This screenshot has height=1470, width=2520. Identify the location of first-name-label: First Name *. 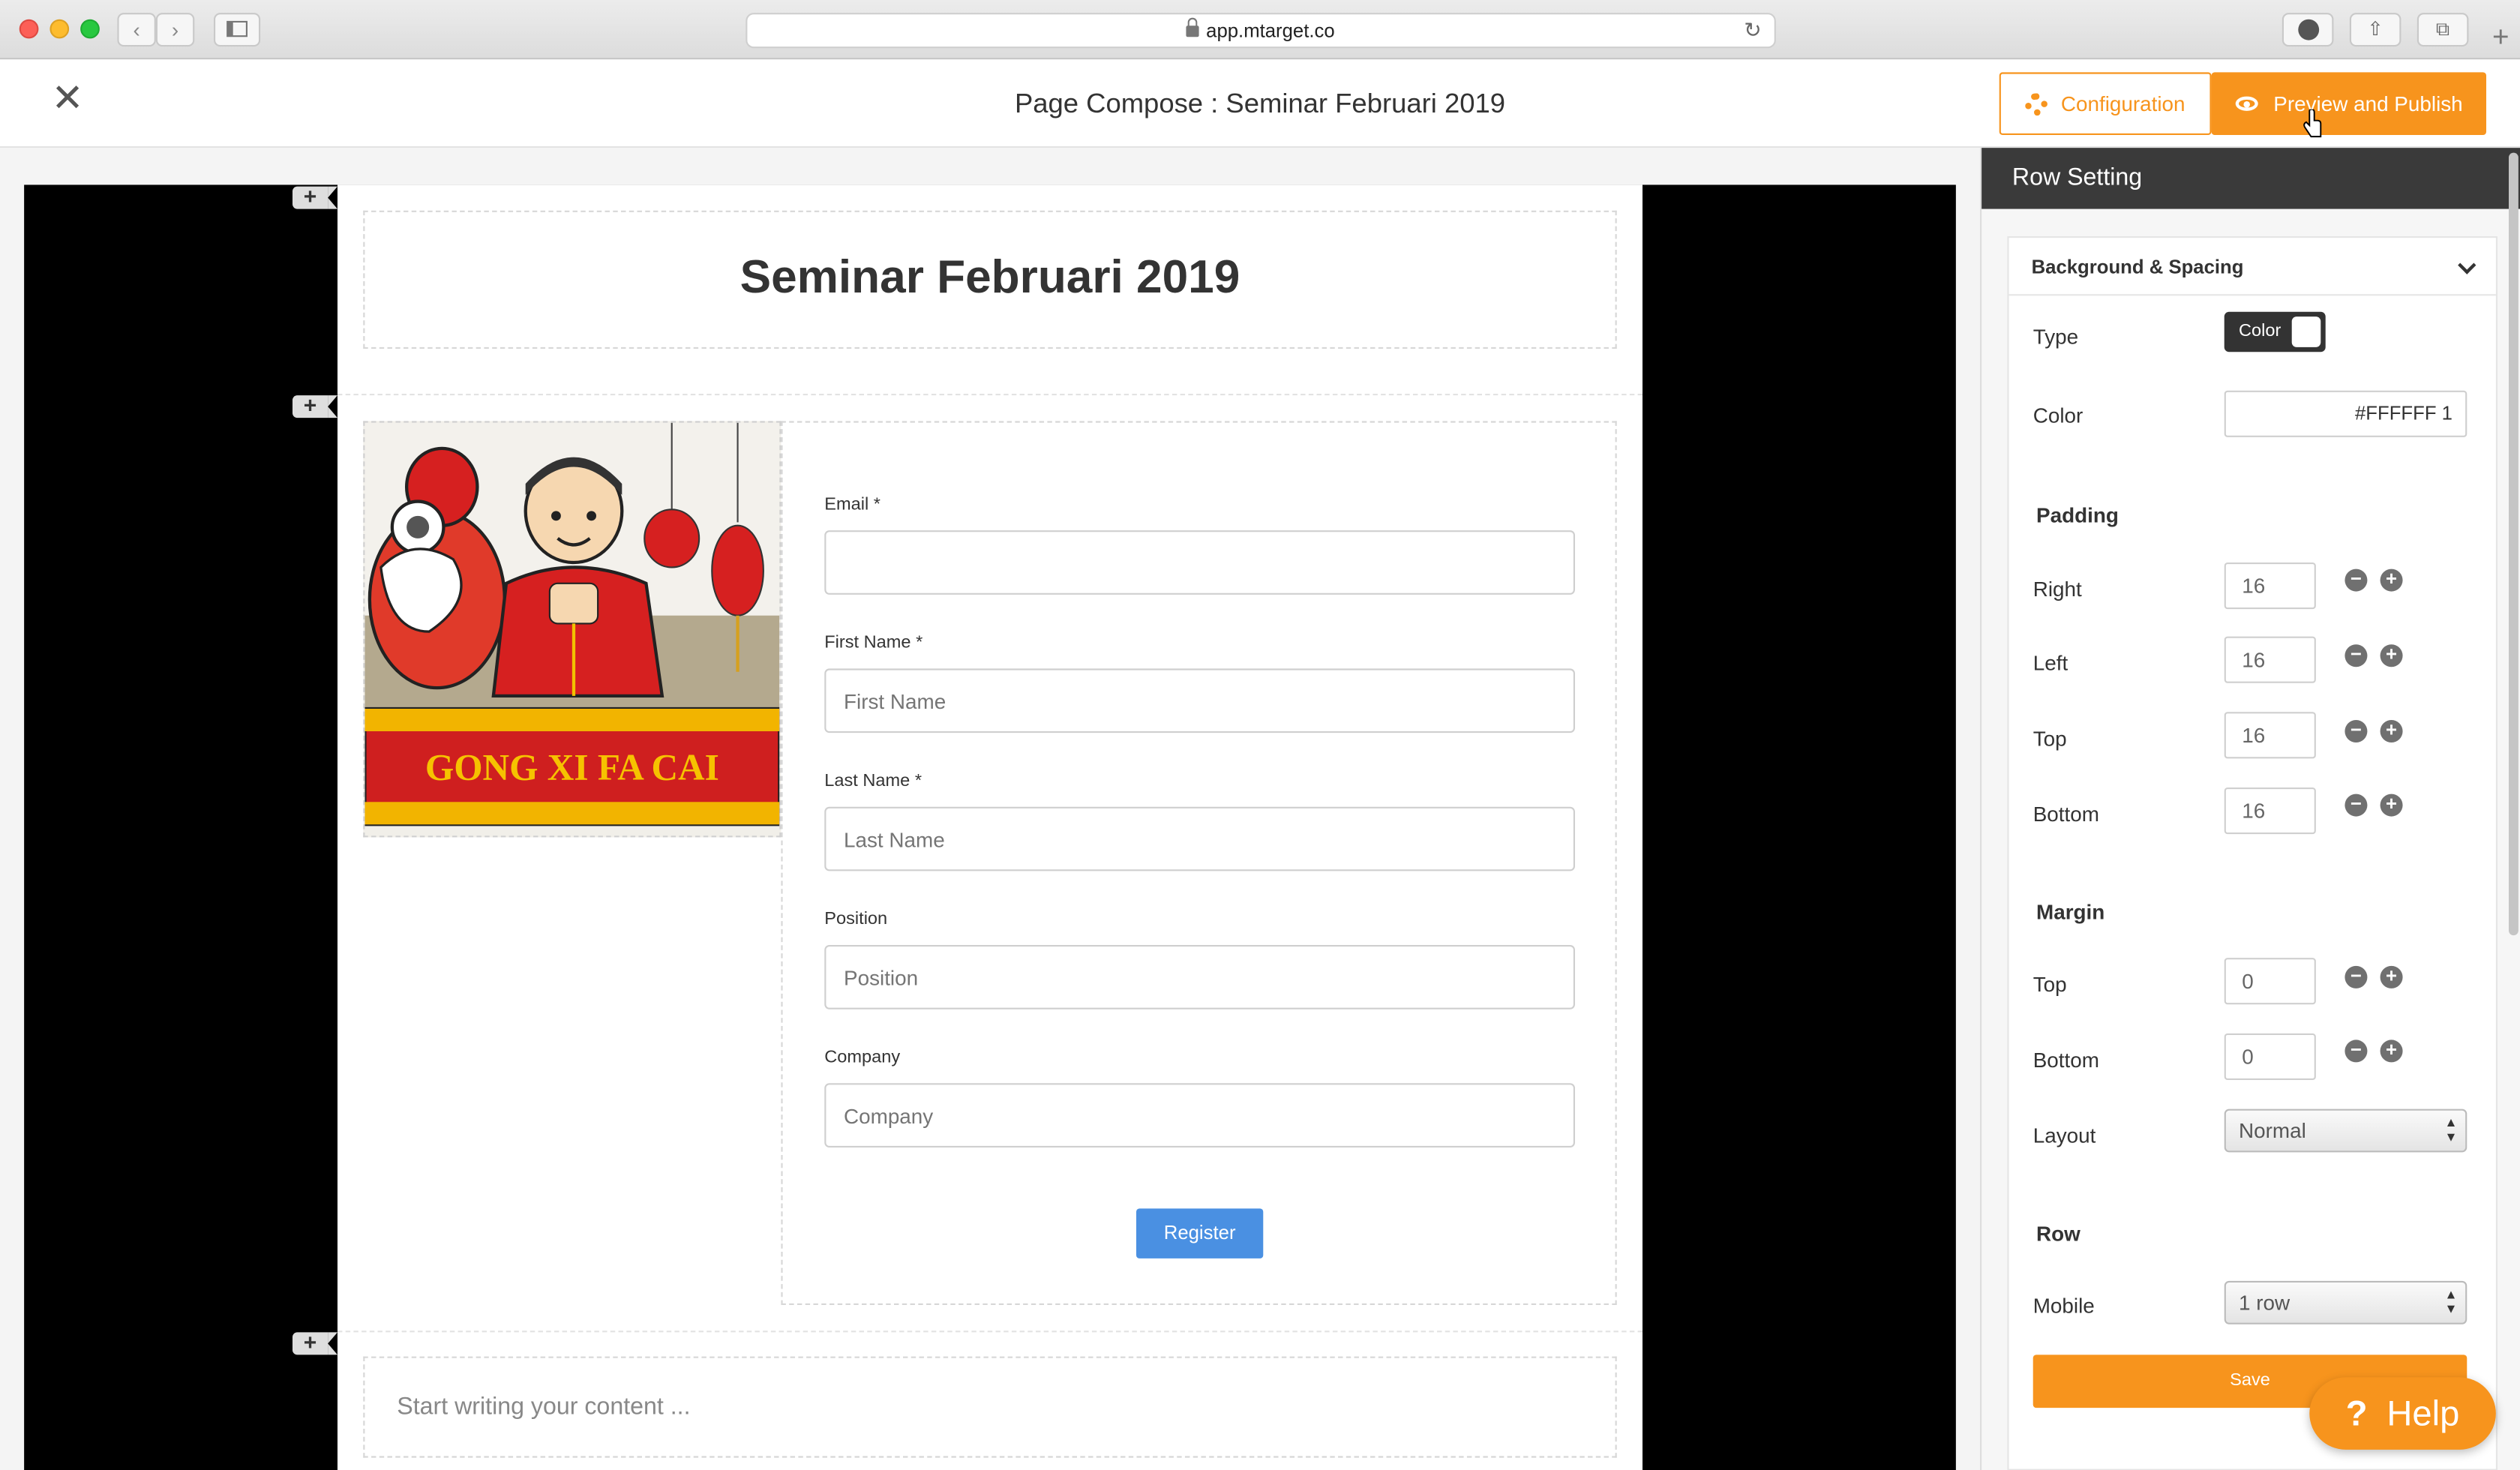
(873, 642).